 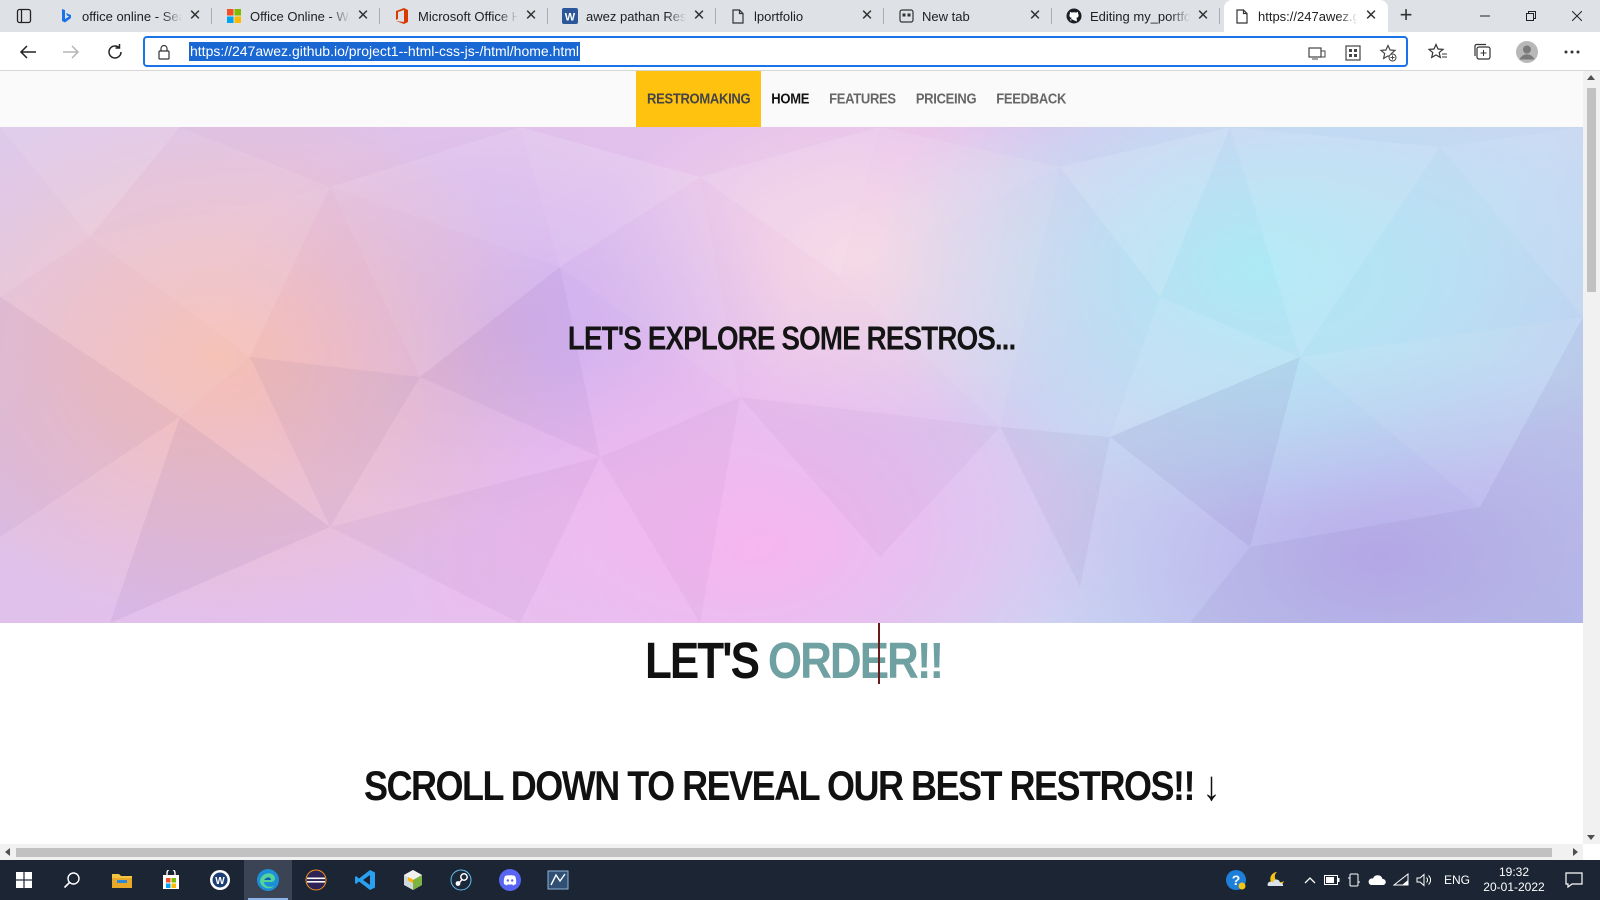 I want to click on nav-feedback-link: FEEDBACK, so click(x=1031, y=101).